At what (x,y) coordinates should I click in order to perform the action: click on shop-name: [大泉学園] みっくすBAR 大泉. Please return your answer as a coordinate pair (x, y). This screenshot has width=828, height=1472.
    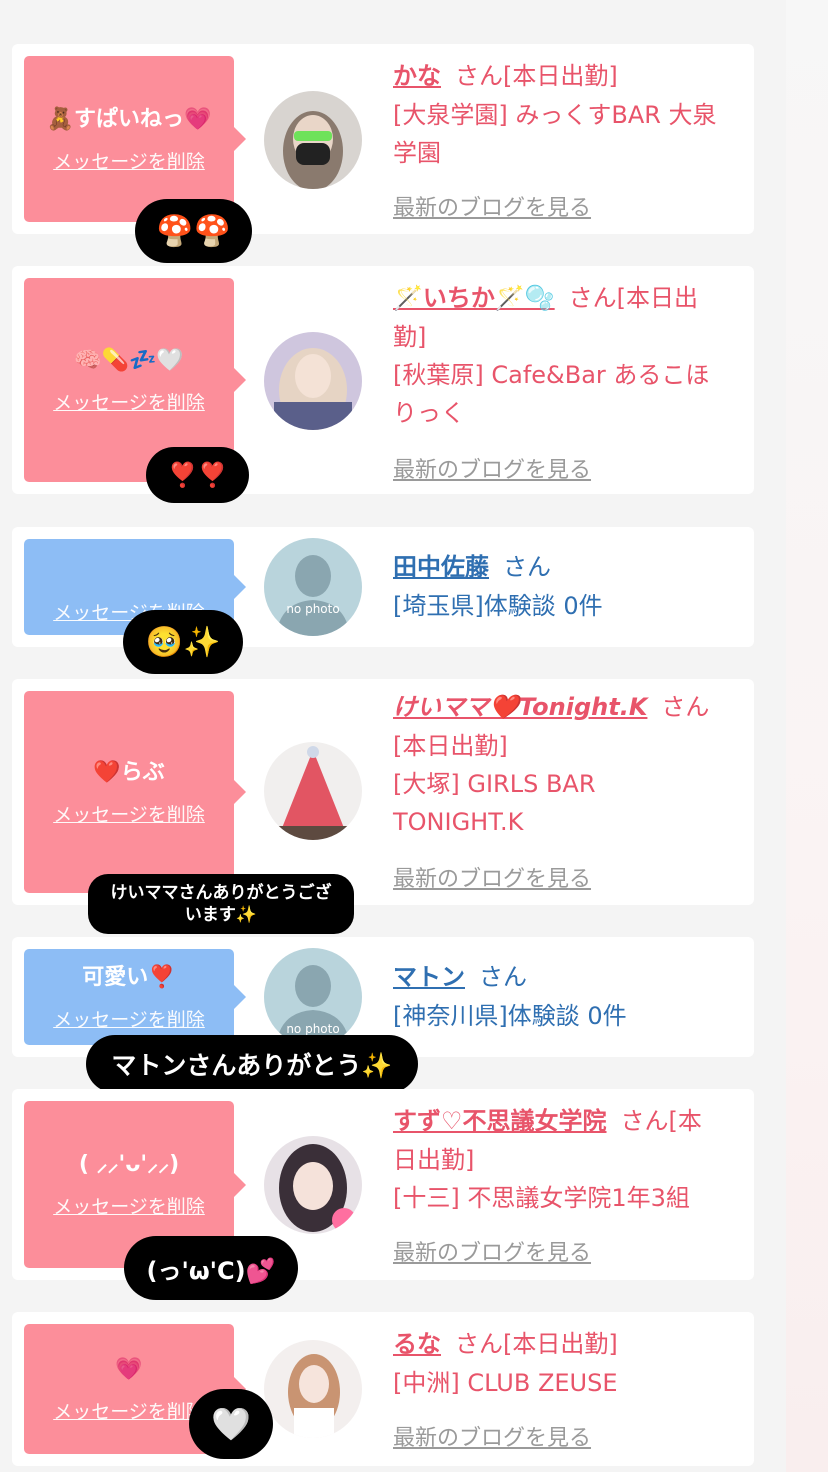
    Looking at the image, I should click on (555, 115).